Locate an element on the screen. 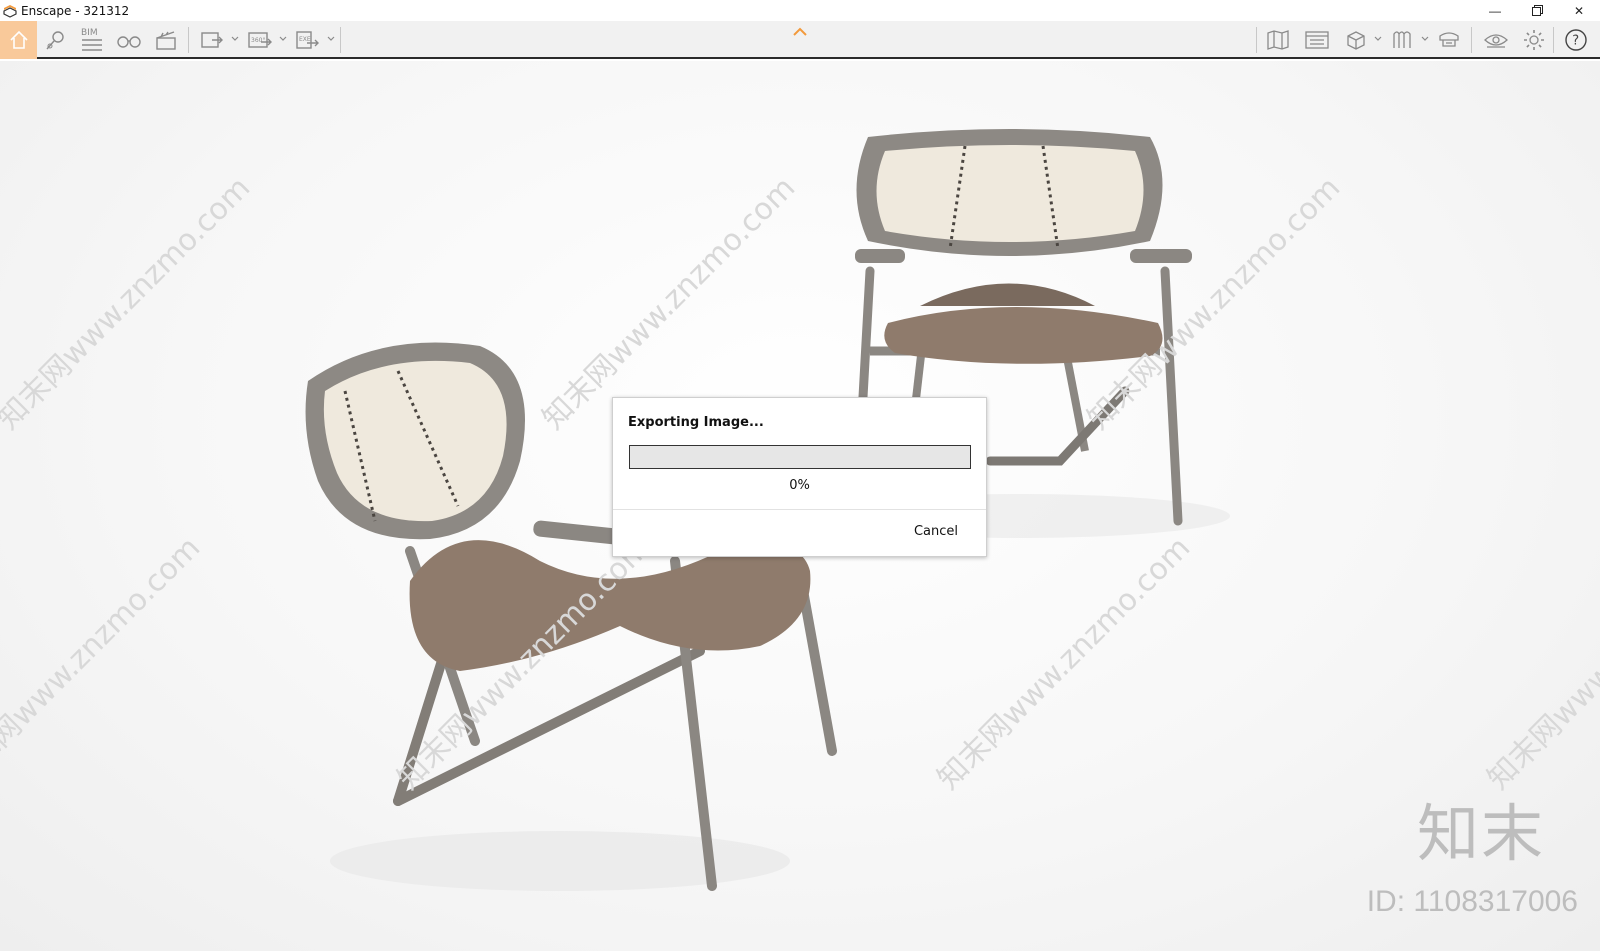 The height and width of the screenshot is (951, 1600). close-button: ✕ is located at coordinates (1579, 10).